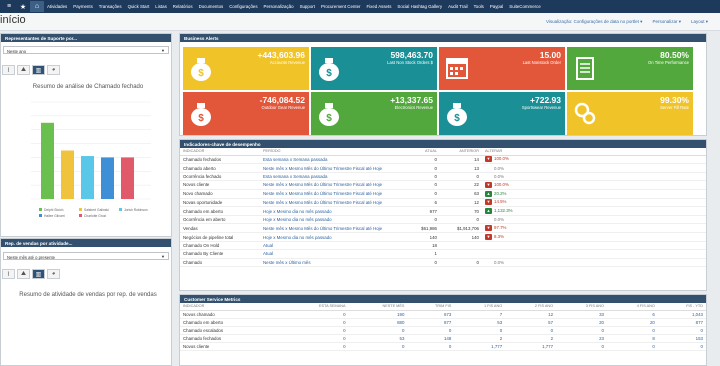 This screenshot has width=720, height=366. Describe the element at coordinates (502, 68) in the screenshot. I see `alert-tile: 15.00 Last Nonstock Order` at that location.